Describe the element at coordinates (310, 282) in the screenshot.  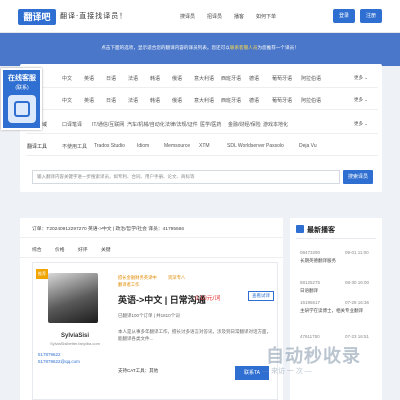
I see `podcast-item-number: 58125275` at that location.